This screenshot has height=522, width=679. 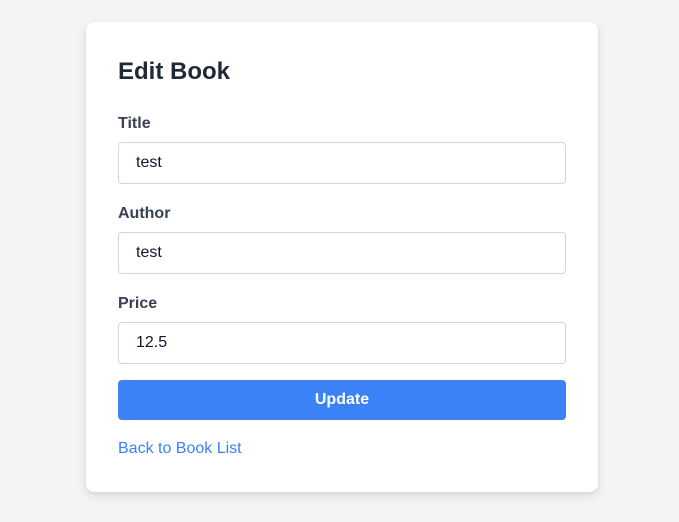 What do you see at coordinates (174, 71) in the screenshot?
I see `page-title: Edit Book` at bounding box center [174, 71].